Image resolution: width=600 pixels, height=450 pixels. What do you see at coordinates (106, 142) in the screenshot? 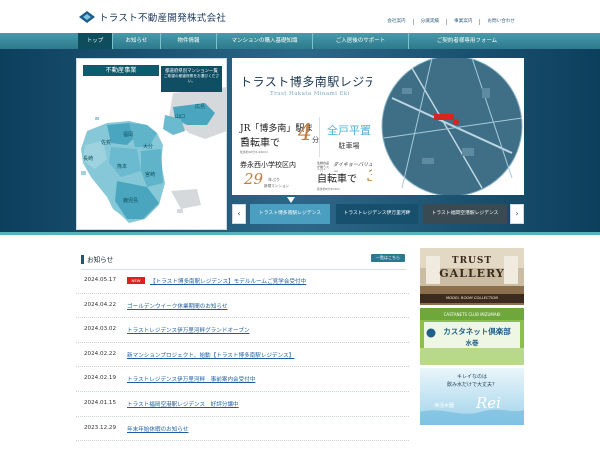
I see `pref-label-saga: 佐賀` at bounding box center [106, 142].